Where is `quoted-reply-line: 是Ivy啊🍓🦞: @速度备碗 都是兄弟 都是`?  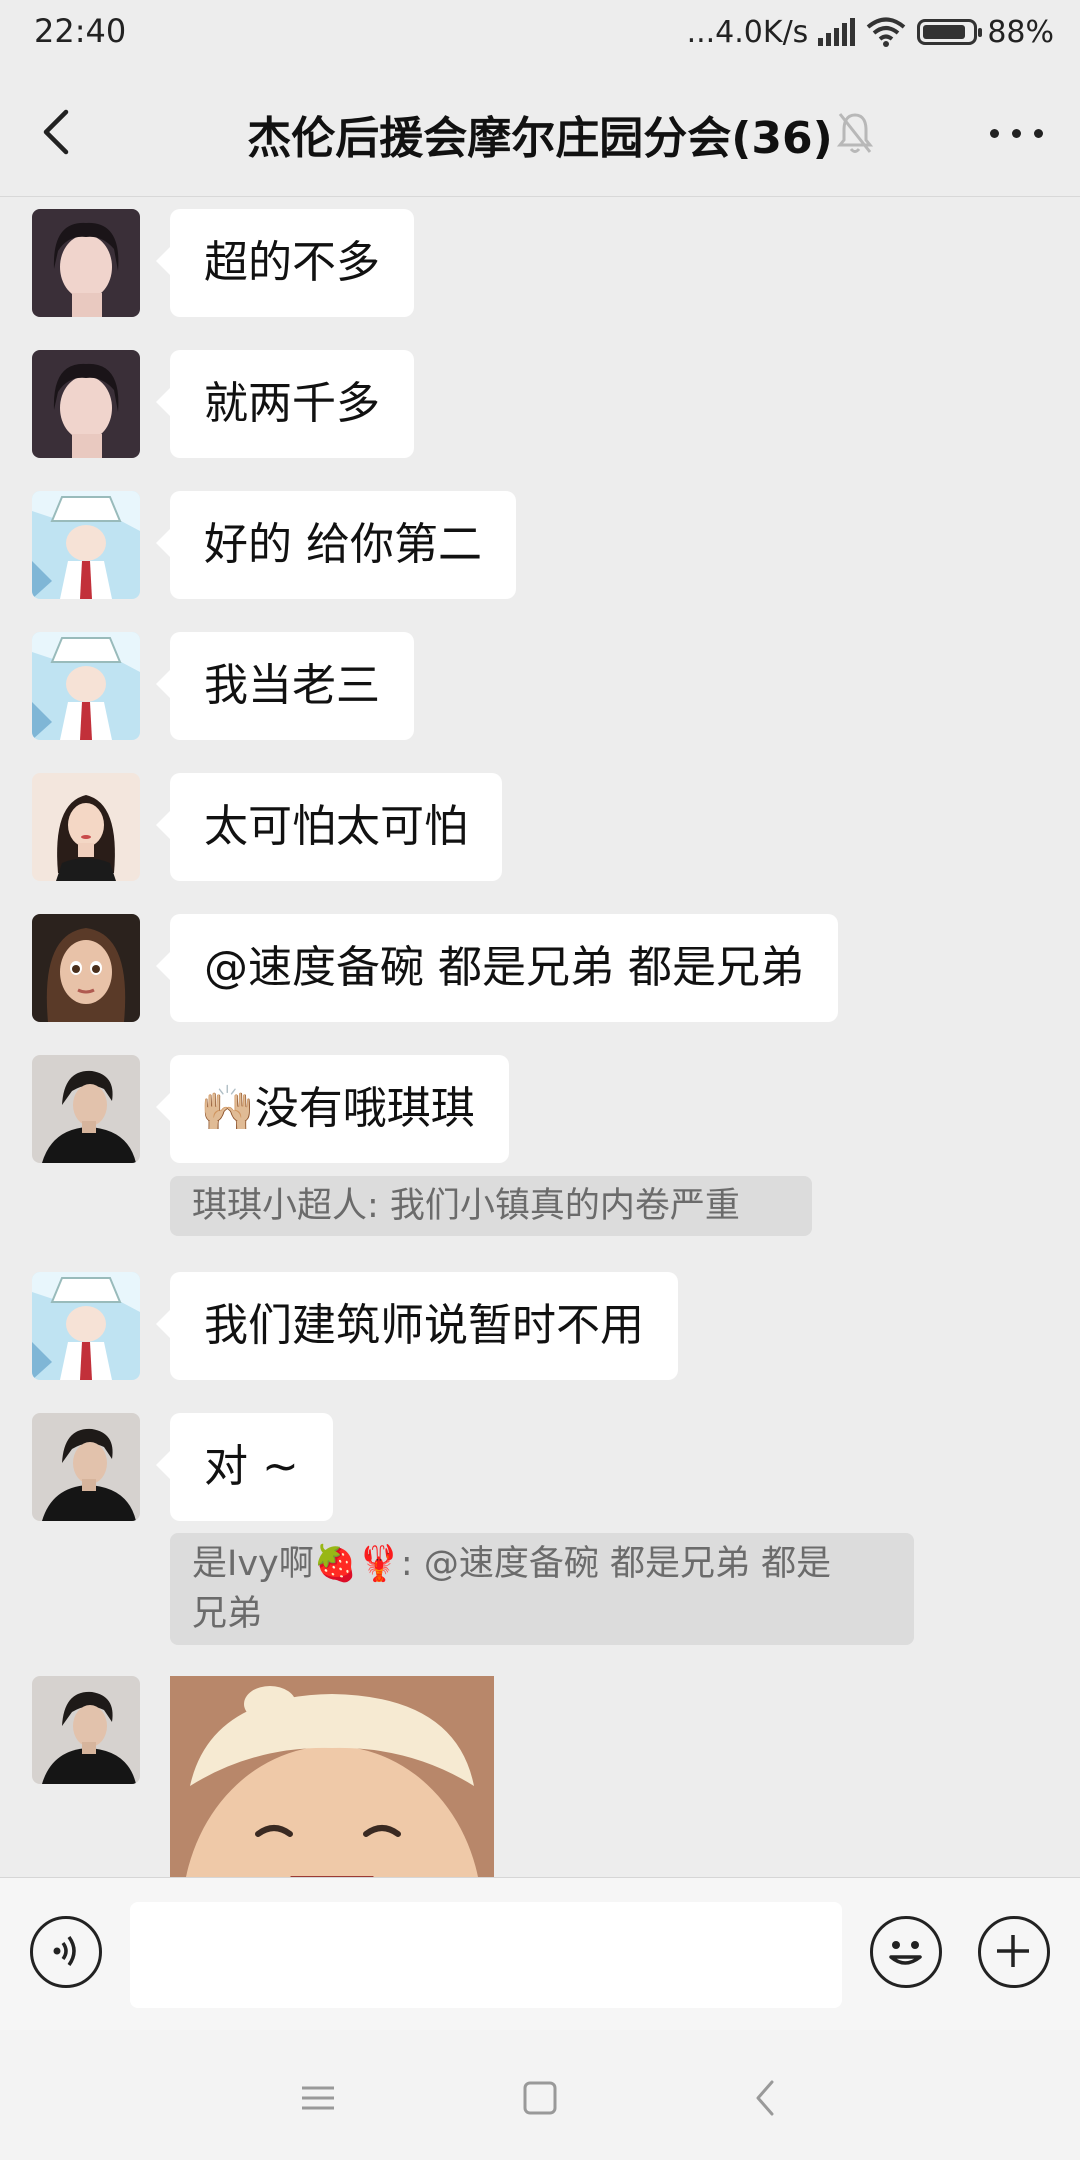 quoted-reply-line: 是Ivy啊🍓🦞: @速度备碗 都是兄弟 都是 is located at coordinates (512, 1564).